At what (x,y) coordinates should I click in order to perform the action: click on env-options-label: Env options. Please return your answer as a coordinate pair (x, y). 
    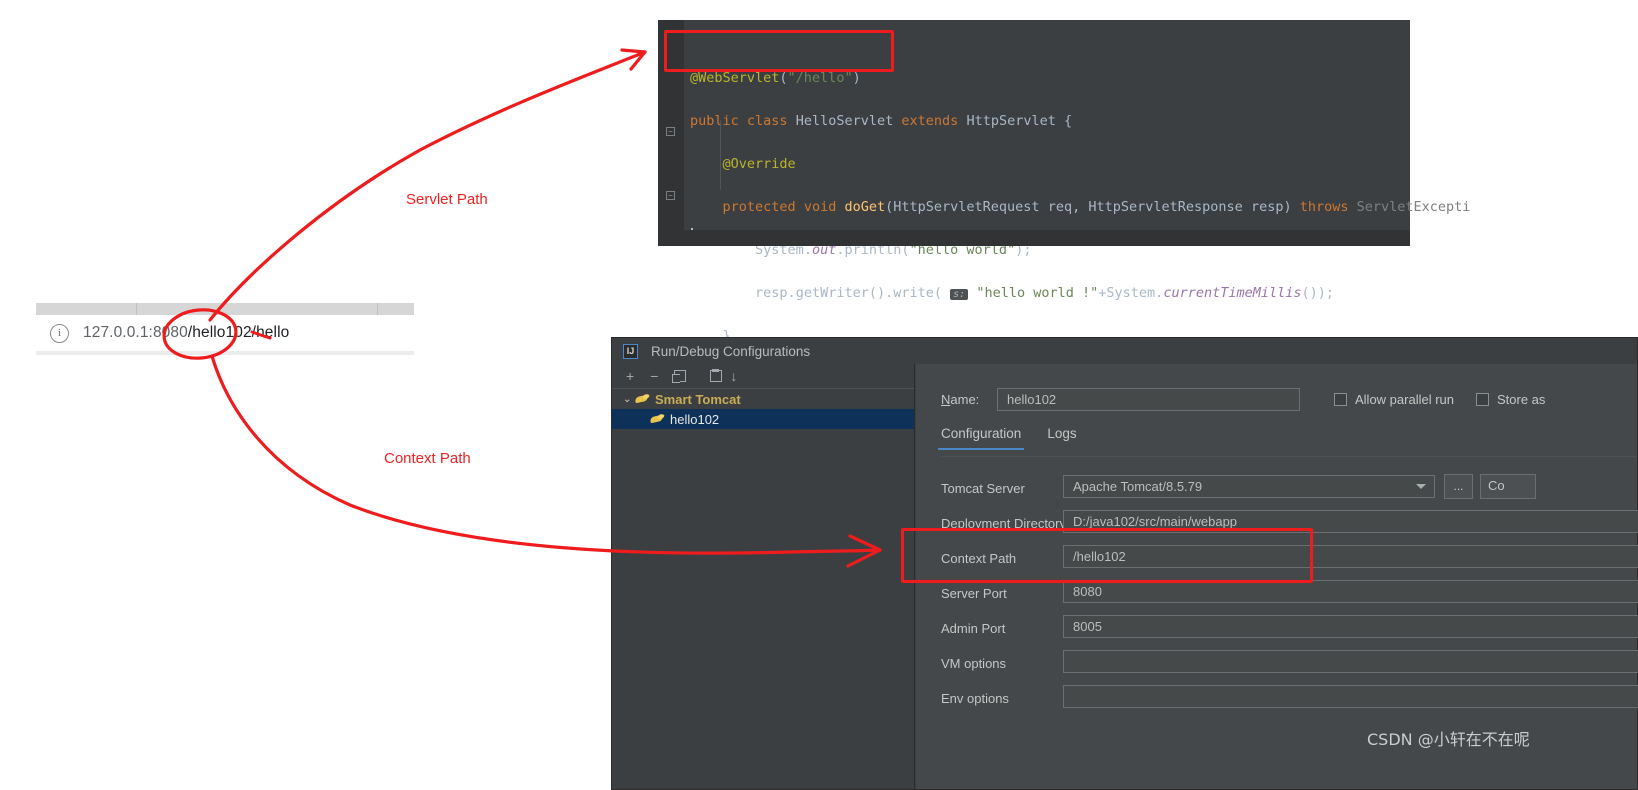
    Looking at the image, I should click on (975, 698).